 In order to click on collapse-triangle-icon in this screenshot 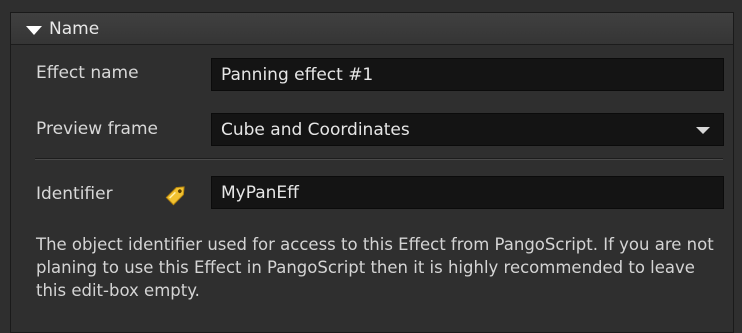, I will do `click(34, 30)`.